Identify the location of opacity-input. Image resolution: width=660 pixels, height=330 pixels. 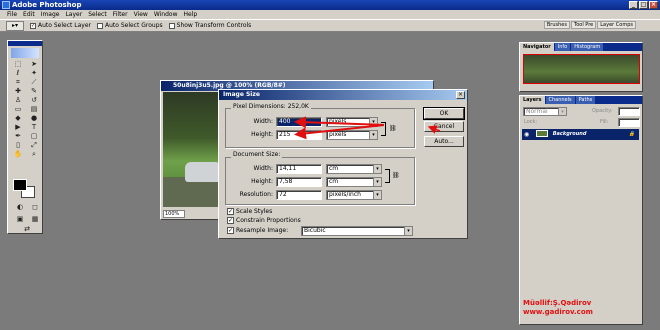
(629, 111).